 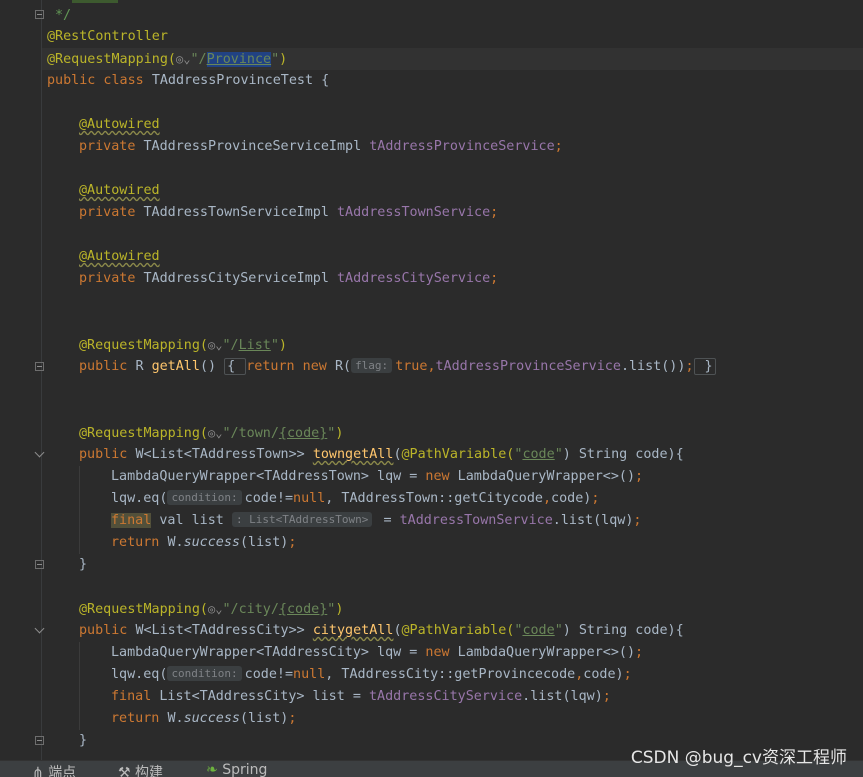 I want to click on code-line: @RequestMapping(◎⌄"/town/{code}"), so click(x=211, y=433).